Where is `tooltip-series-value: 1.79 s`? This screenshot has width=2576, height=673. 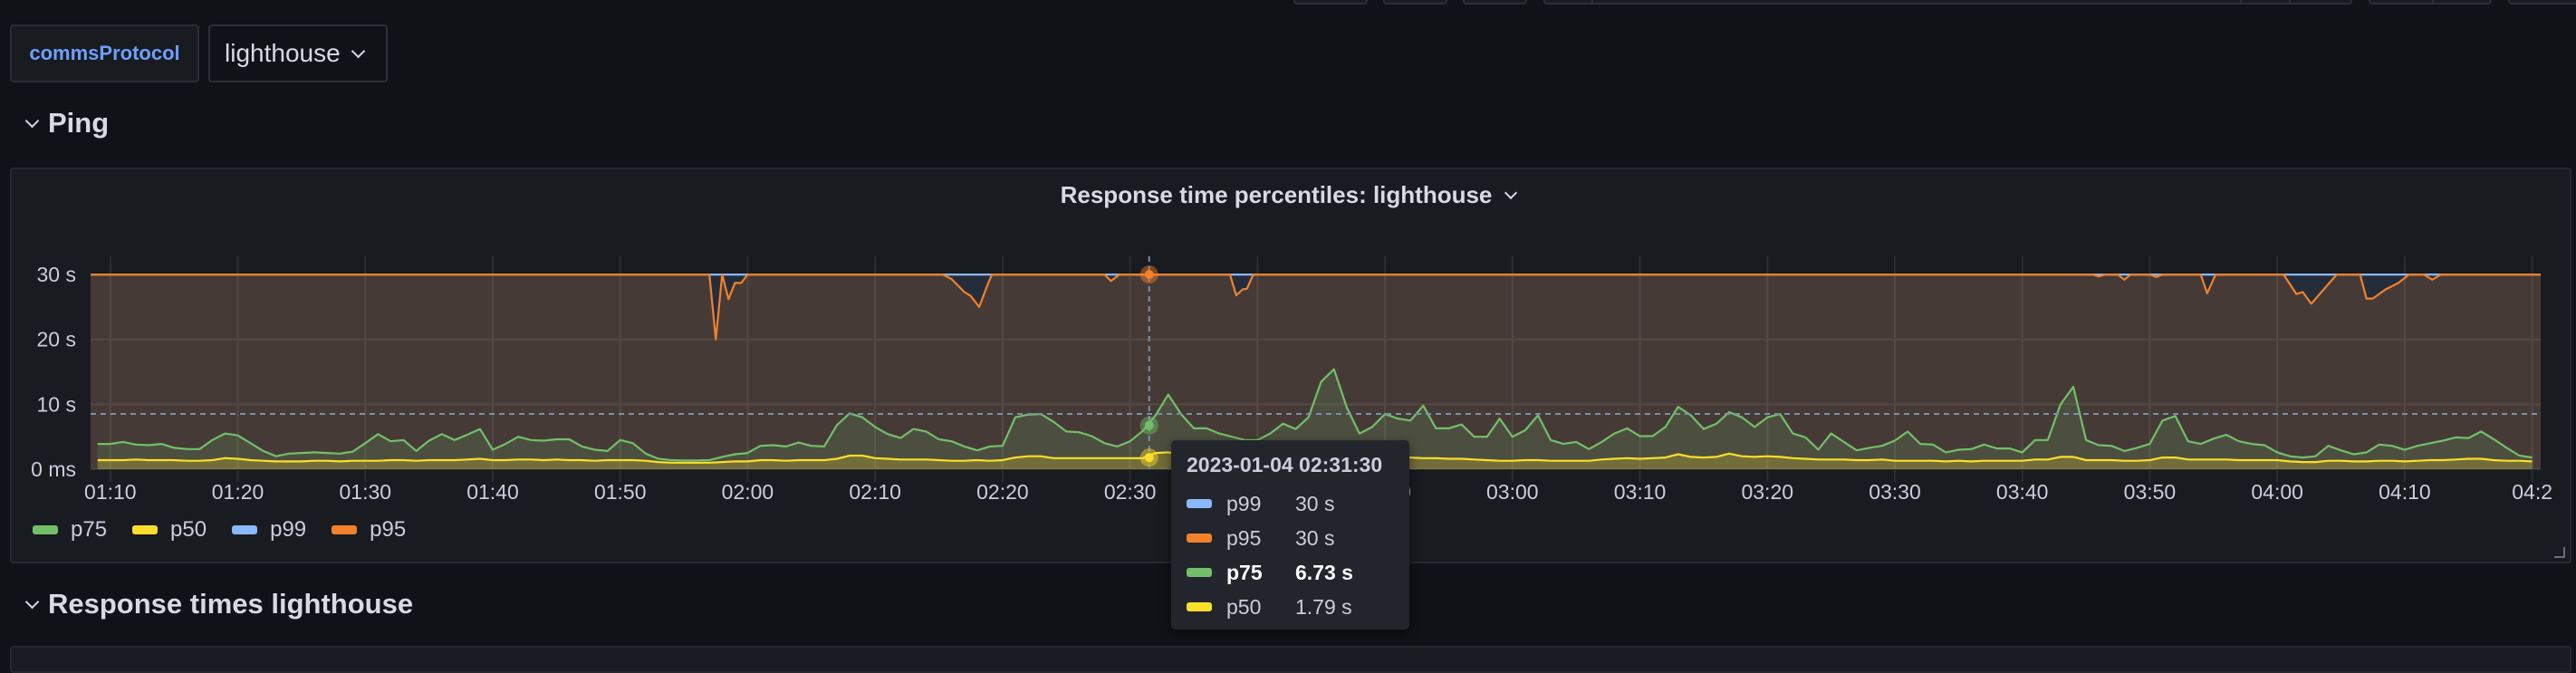 tooltip-series-value: 1.79 s is located at coordinates (1323, 607).